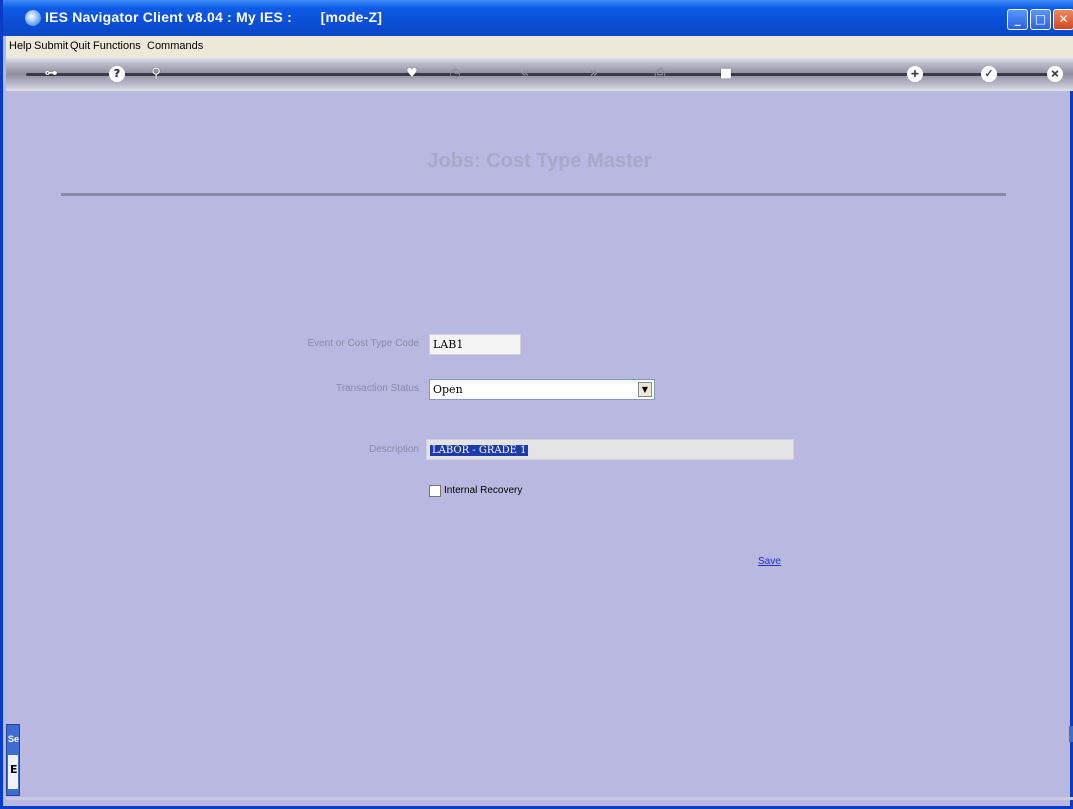 Image resolution: width=1073 pixels, height=809 pixels. I want to click on title-divider, so click(533, 194).